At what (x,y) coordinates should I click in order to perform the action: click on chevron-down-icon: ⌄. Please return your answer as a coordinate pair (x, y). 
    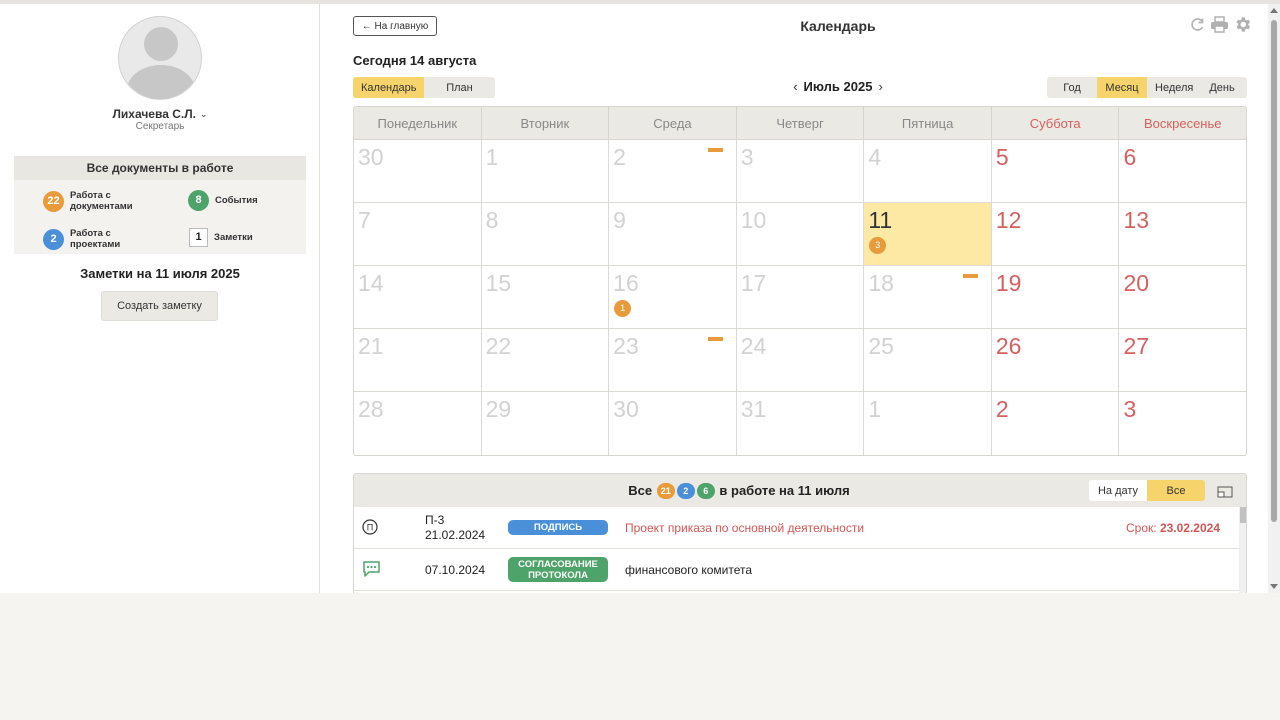
    Looking at the image, I should click on (204, 114).